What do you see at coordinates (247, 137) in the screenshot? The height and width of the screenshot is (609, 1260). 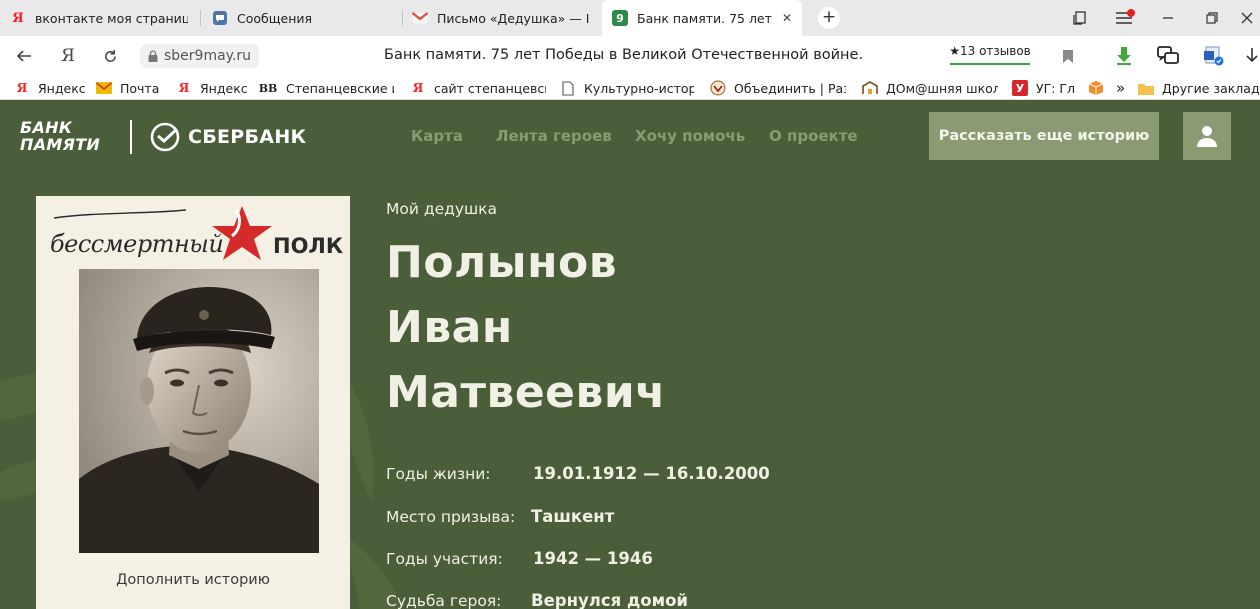 I see `sberbank-wordmark: СБЕРБАНК` at bounding box center [247, 137].